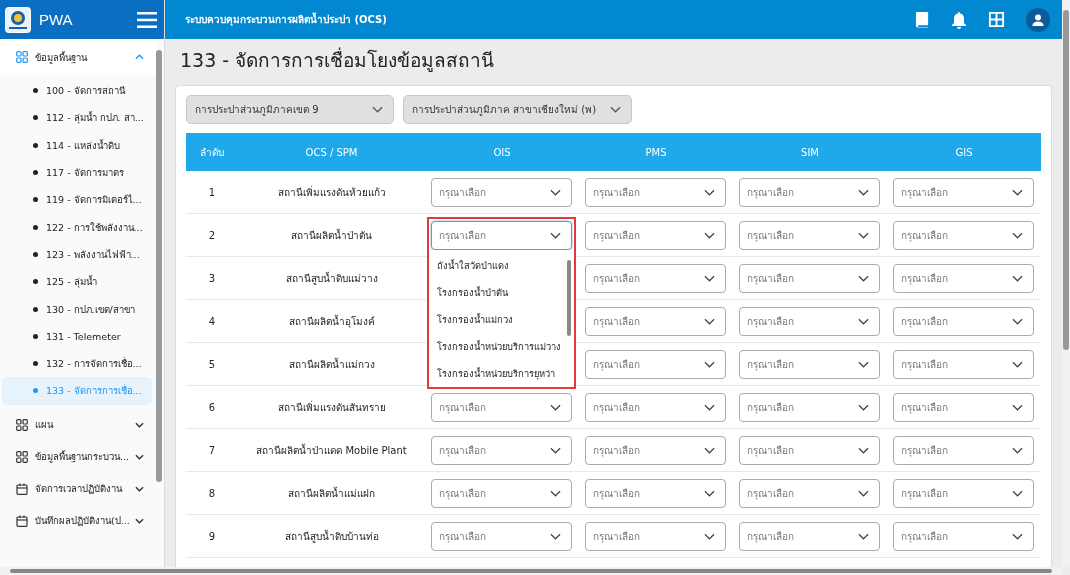 The image size is (1070, 575). I want to click on table-cell: สถานีเพิ่มแรงดันสันทราย, so click(331, 407).